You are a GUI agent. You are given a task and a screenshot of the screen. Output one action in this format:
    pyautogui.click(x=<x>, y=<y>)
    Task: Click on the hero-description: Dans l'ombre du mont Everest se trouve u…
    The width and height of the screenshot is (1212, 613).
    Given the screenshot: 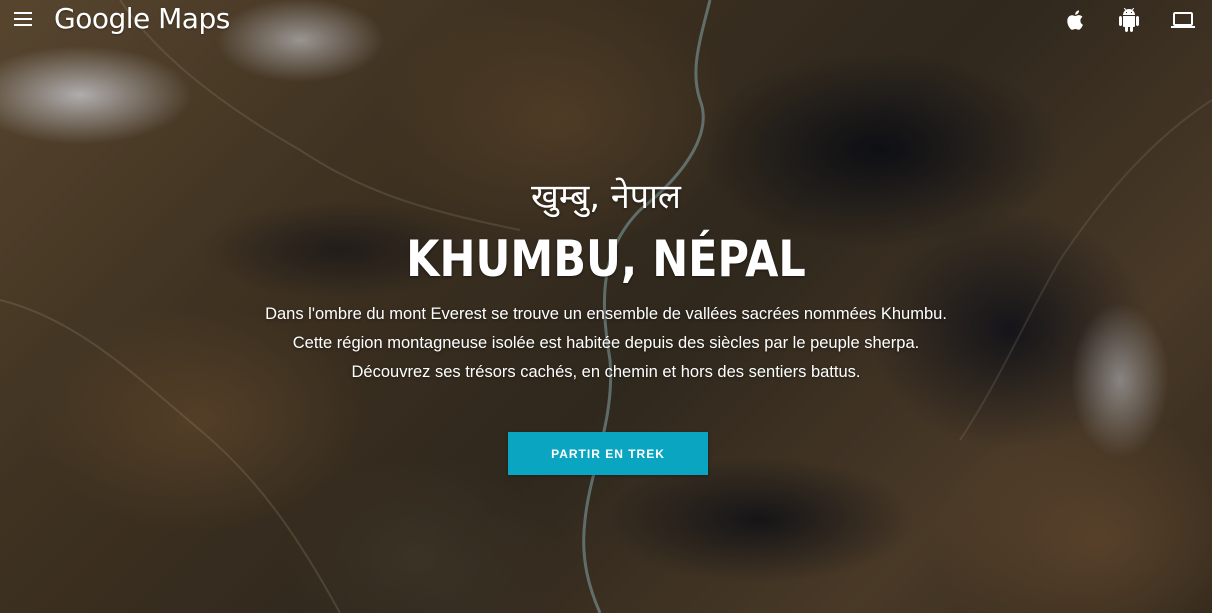 What is the action you would take?
    pyautogui.click(x=606, y=343)
    